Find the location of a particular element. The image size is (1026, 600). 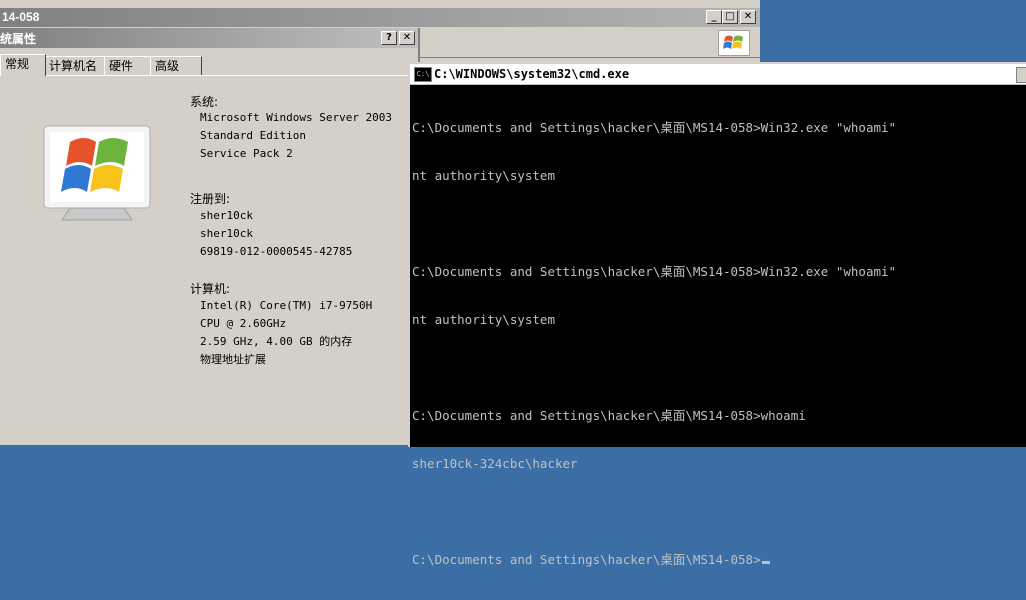

tab-advanced: 高级 is located at coordinates (176, 65).